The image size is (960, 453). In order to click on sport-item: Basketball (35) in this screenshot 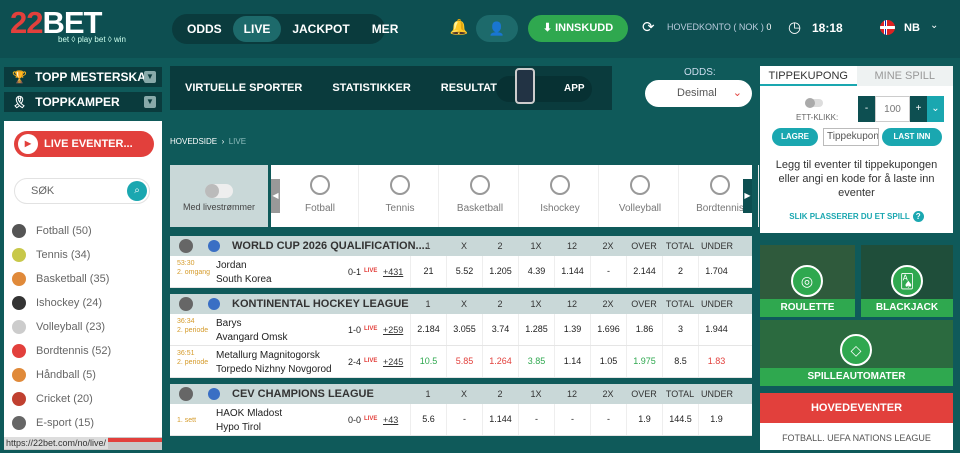, I will do `click(60, 279)`.